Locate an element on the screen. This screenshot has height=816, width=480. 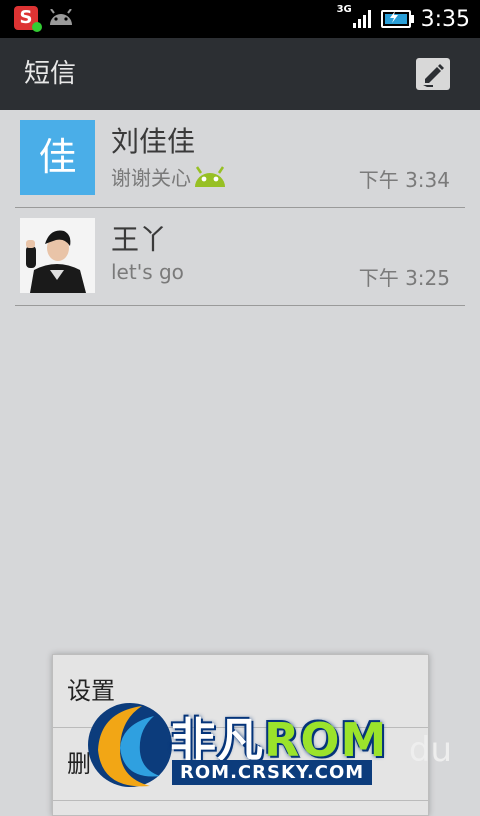
contact-name: 王丫 is located at coordinates (139, 239).